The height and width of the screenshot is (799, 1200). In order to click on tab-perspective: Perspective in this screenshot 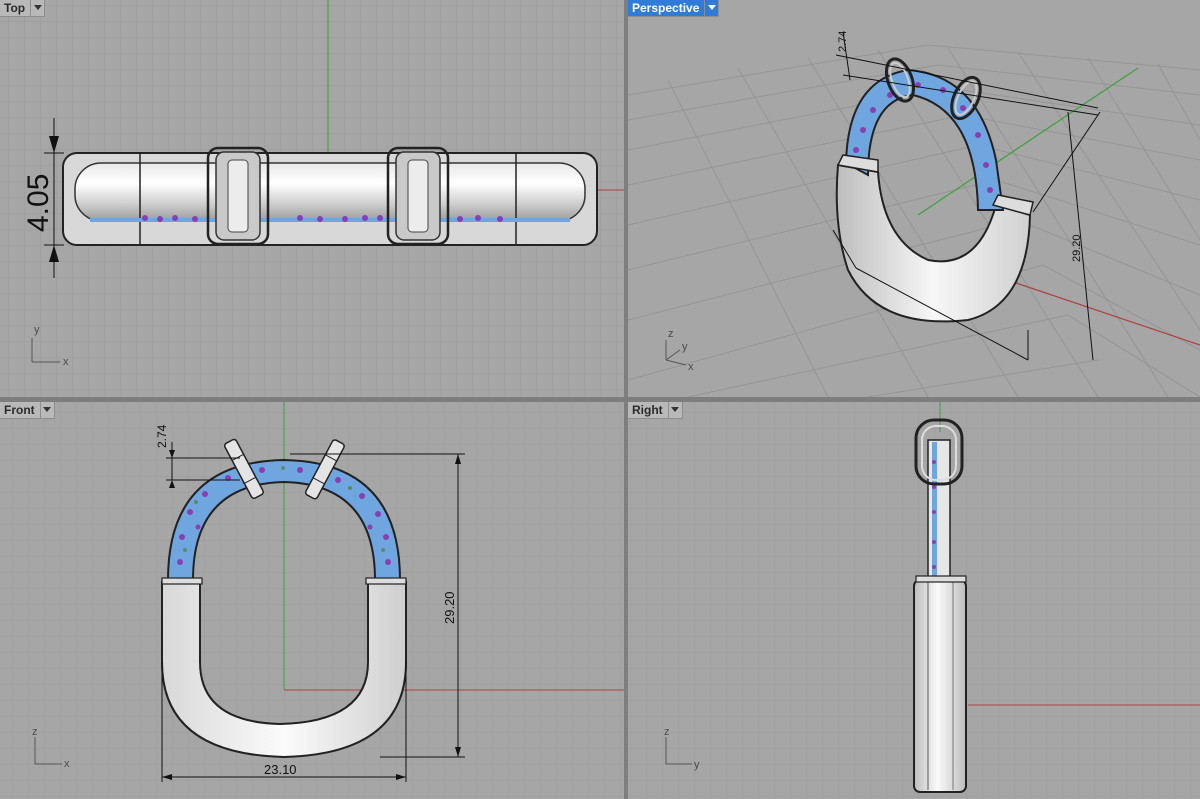, I will do `click(674, 8)`.